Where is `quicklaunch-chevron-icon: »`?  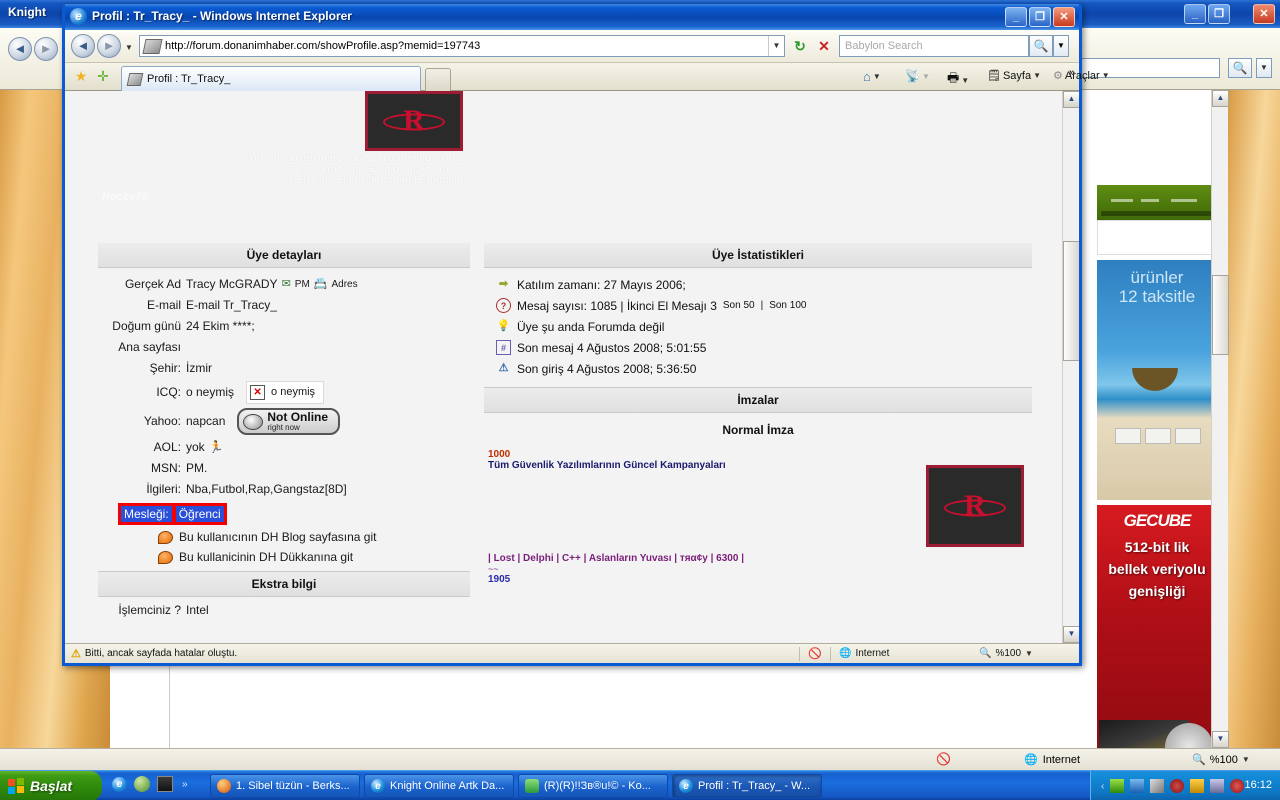 quicklaunch-chevron-icon: » is located at coordinates (185, 784).